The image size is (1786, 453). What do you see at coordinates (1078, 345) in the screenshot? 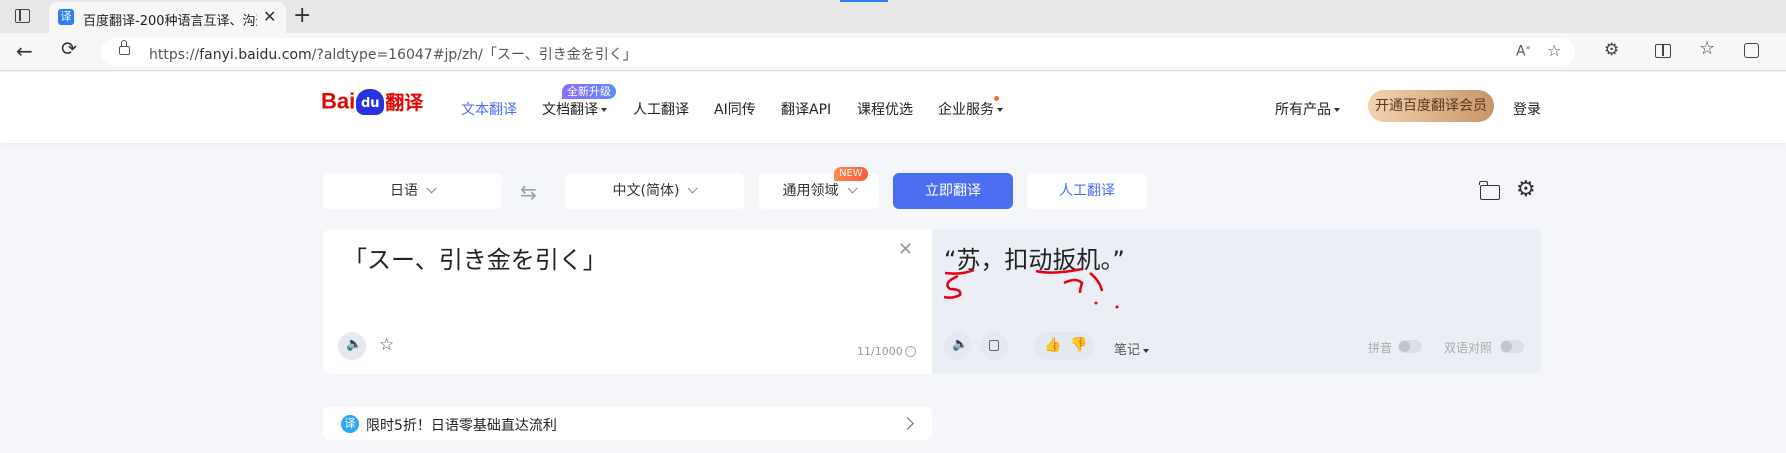
I see `thumbs-down-icon: 👎` at bounding box center [1078, 345].